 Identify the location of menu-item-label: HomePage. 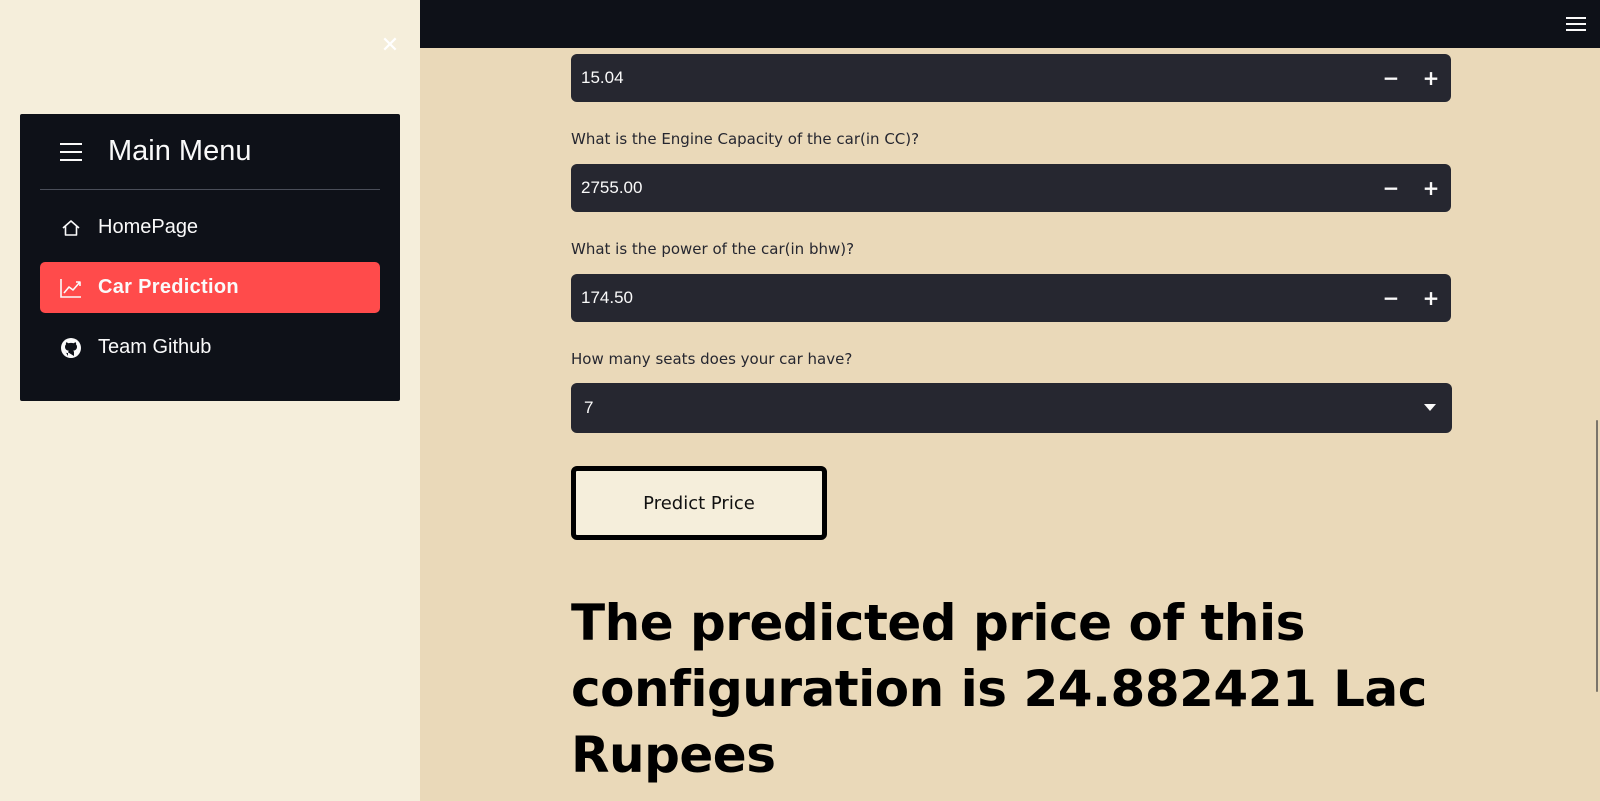
(148, 227).